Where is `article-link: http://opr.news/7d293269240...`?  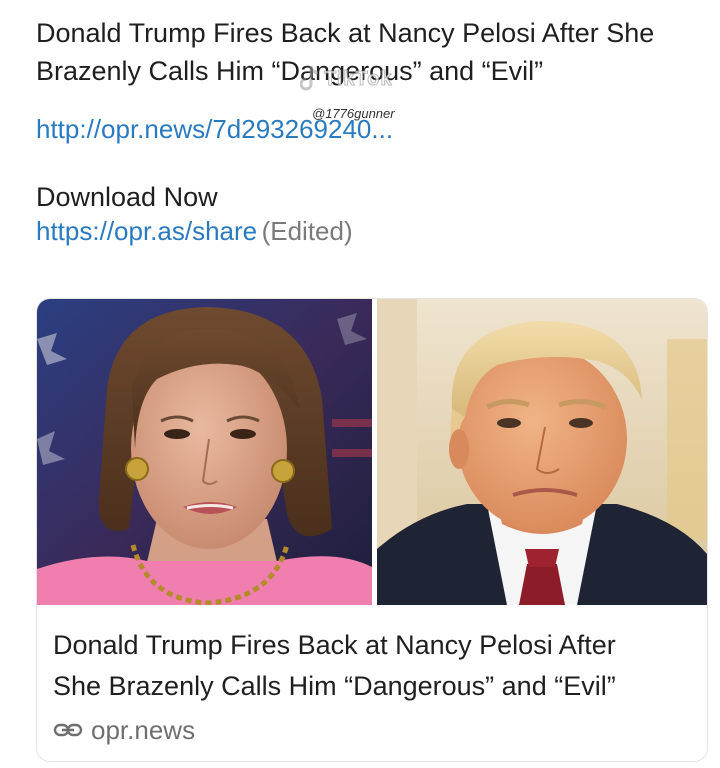
article-link: http://opr.news/7d293269240... is located at coordinates (214, 129).